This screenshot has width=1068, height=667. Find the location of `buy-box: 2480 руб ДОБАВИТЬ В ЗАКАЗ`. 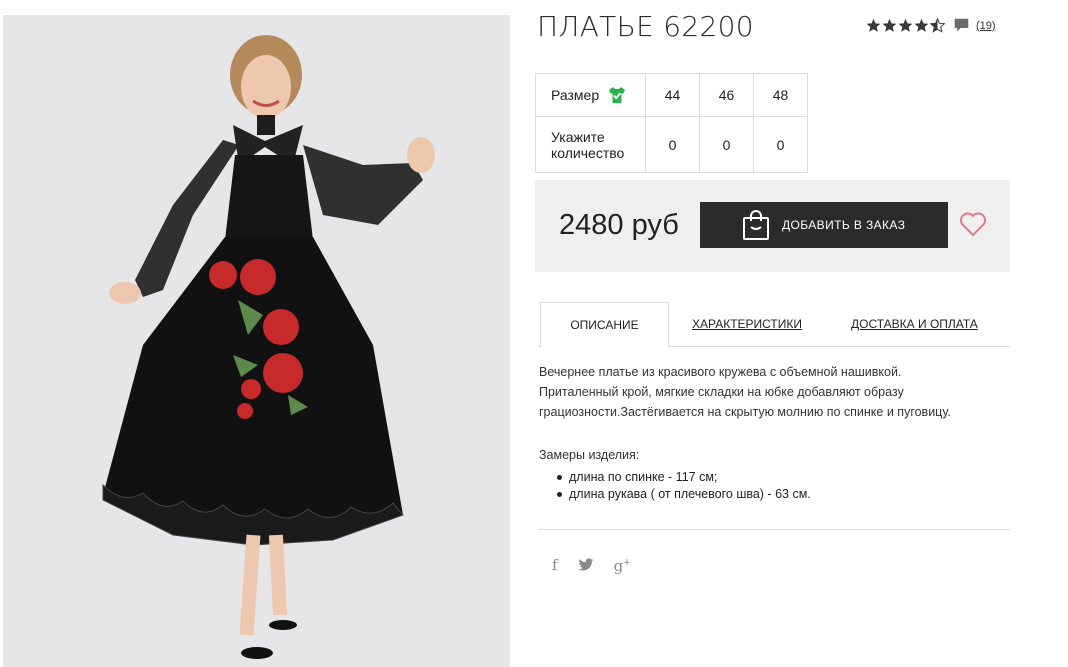

buy-box: 2480 руб ДОБАВИТЬ В ЗАКАЗ is located at coordinates (772, 226).